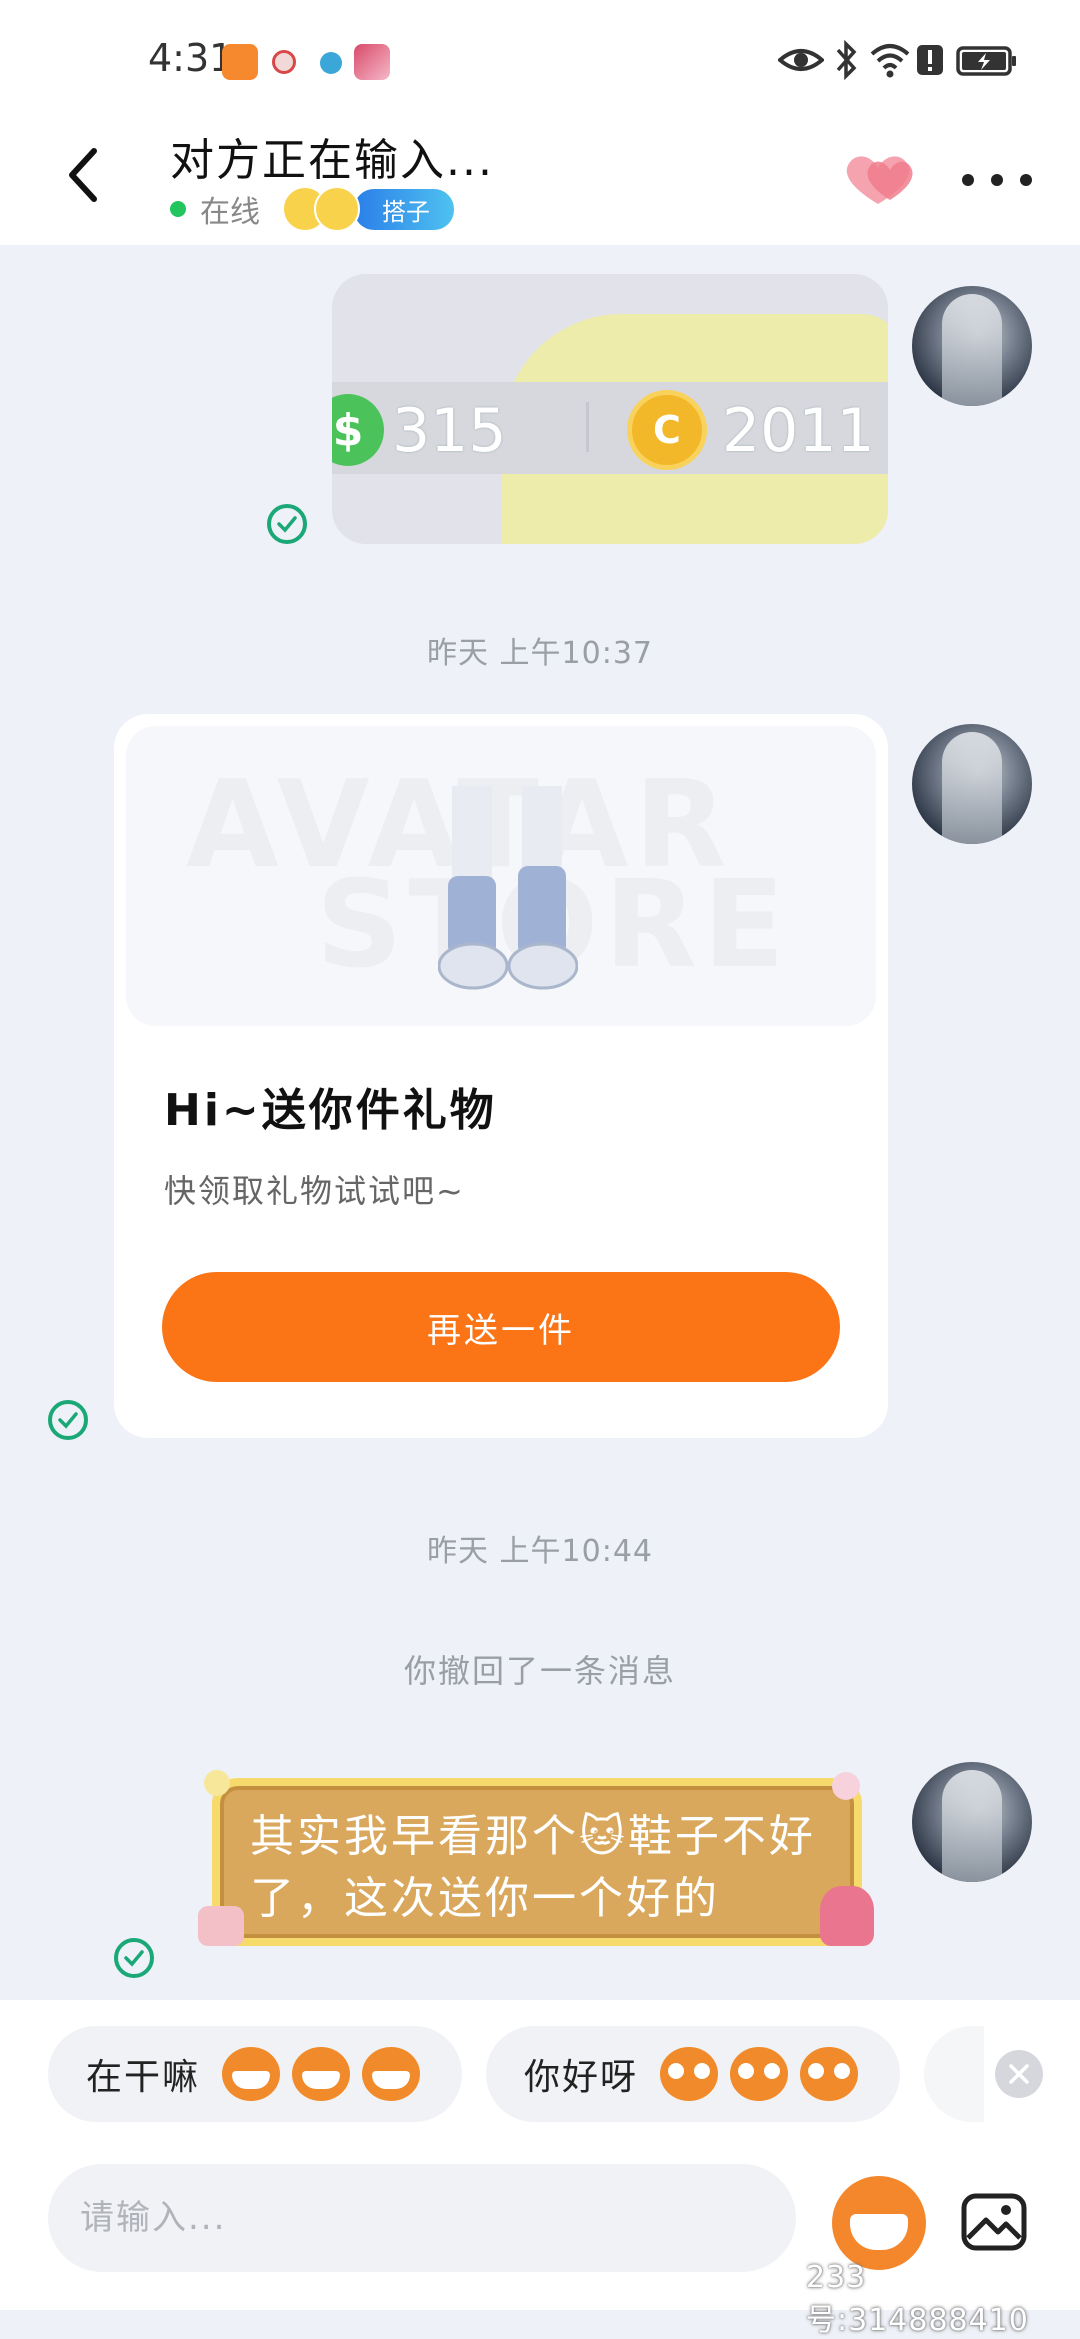 This screenshot has height=2339, width=1080. What do you see at coordinates (143, 2077) in the screenshot?
I see `quick-reply-label: 在干嘛` at bounding box center [143, 2077].